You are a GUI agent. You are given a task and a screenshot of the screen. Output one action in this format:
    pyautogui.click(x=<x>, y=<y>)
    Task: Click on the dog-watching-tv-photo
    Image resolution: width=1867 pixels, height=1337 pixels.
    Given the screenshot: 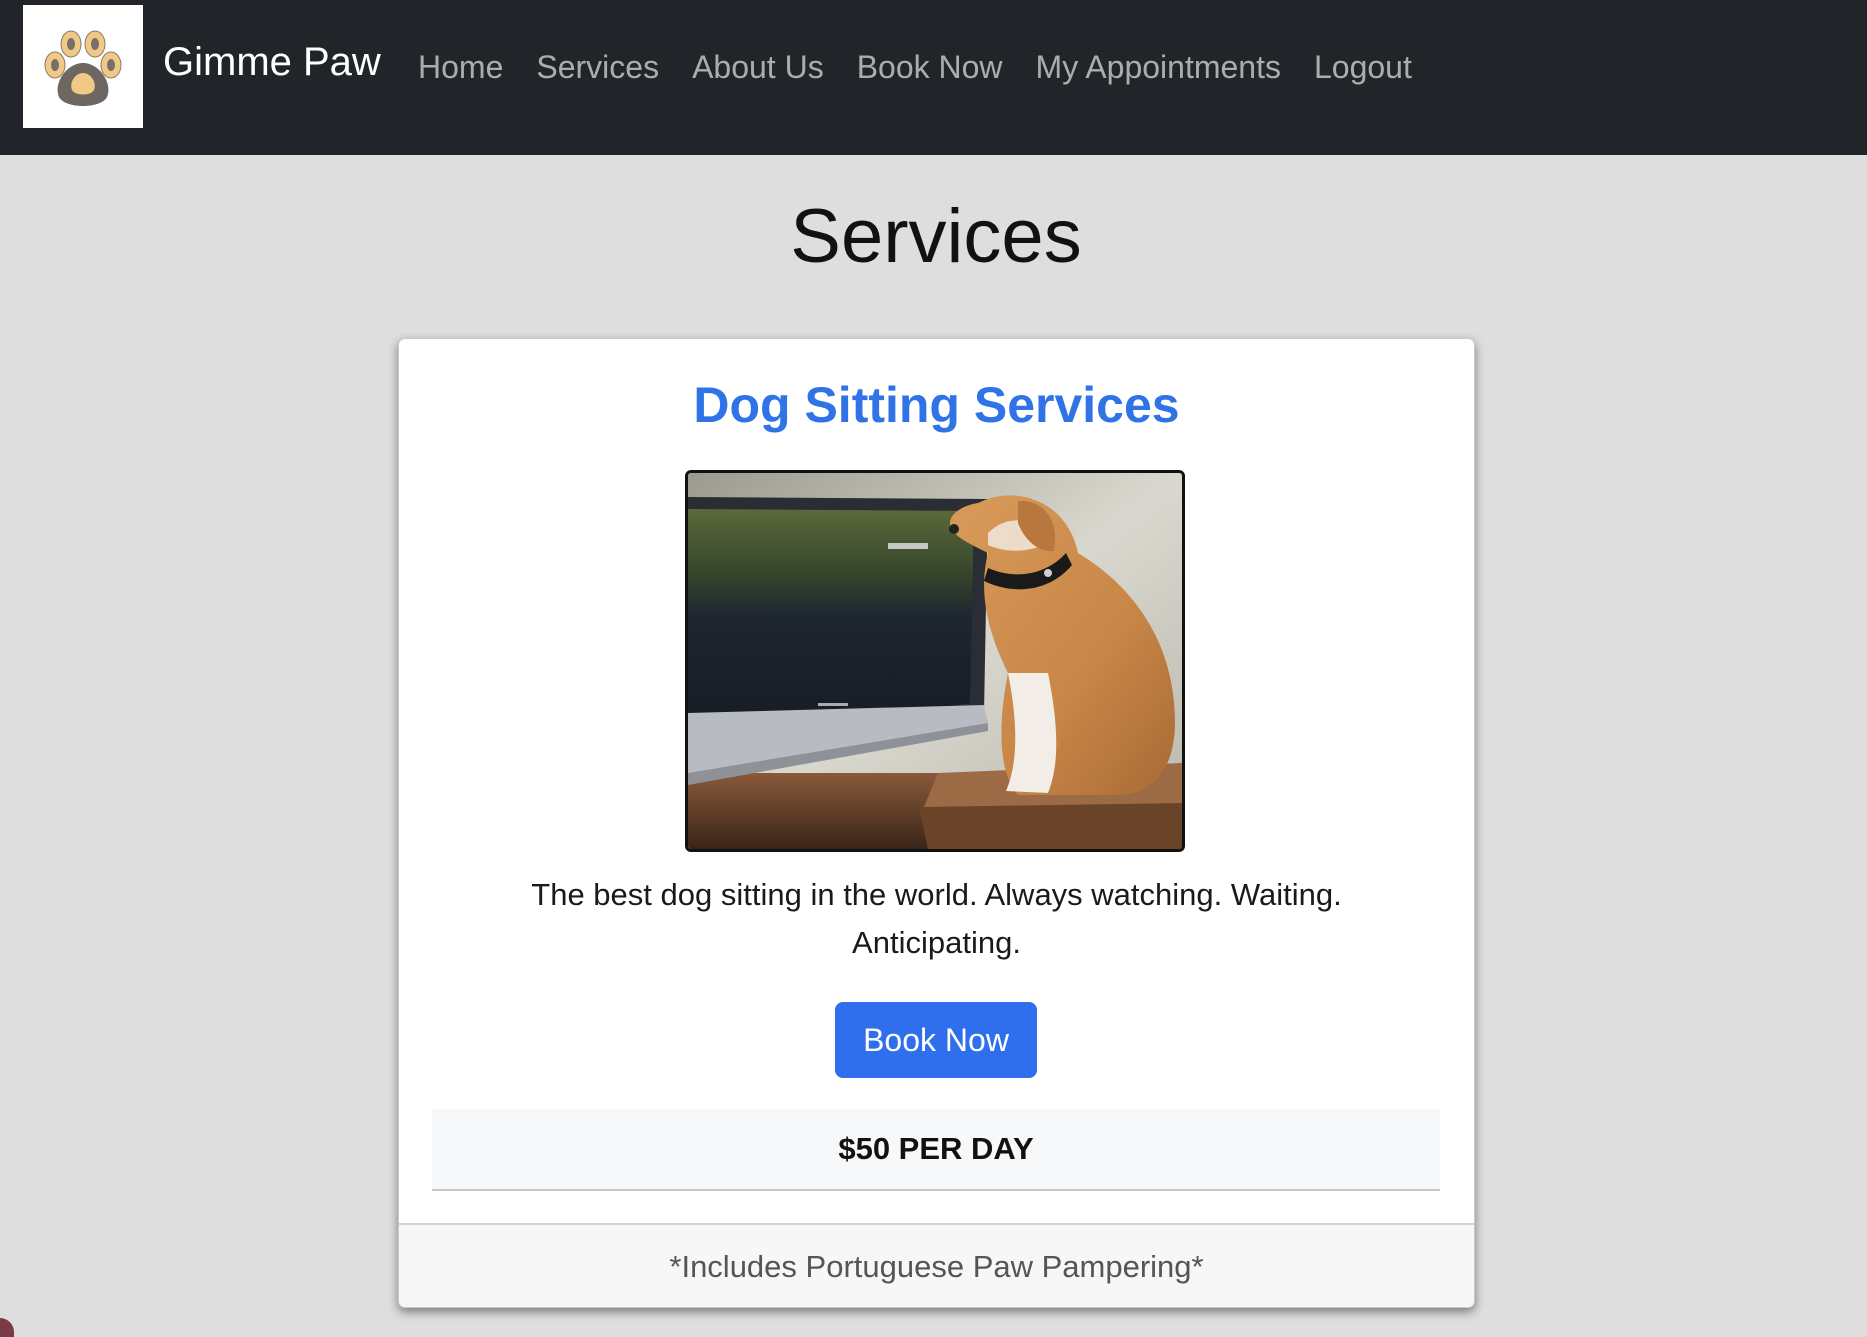 What is the action you would take?
    pyautogui.click(x=935, y=661)
    